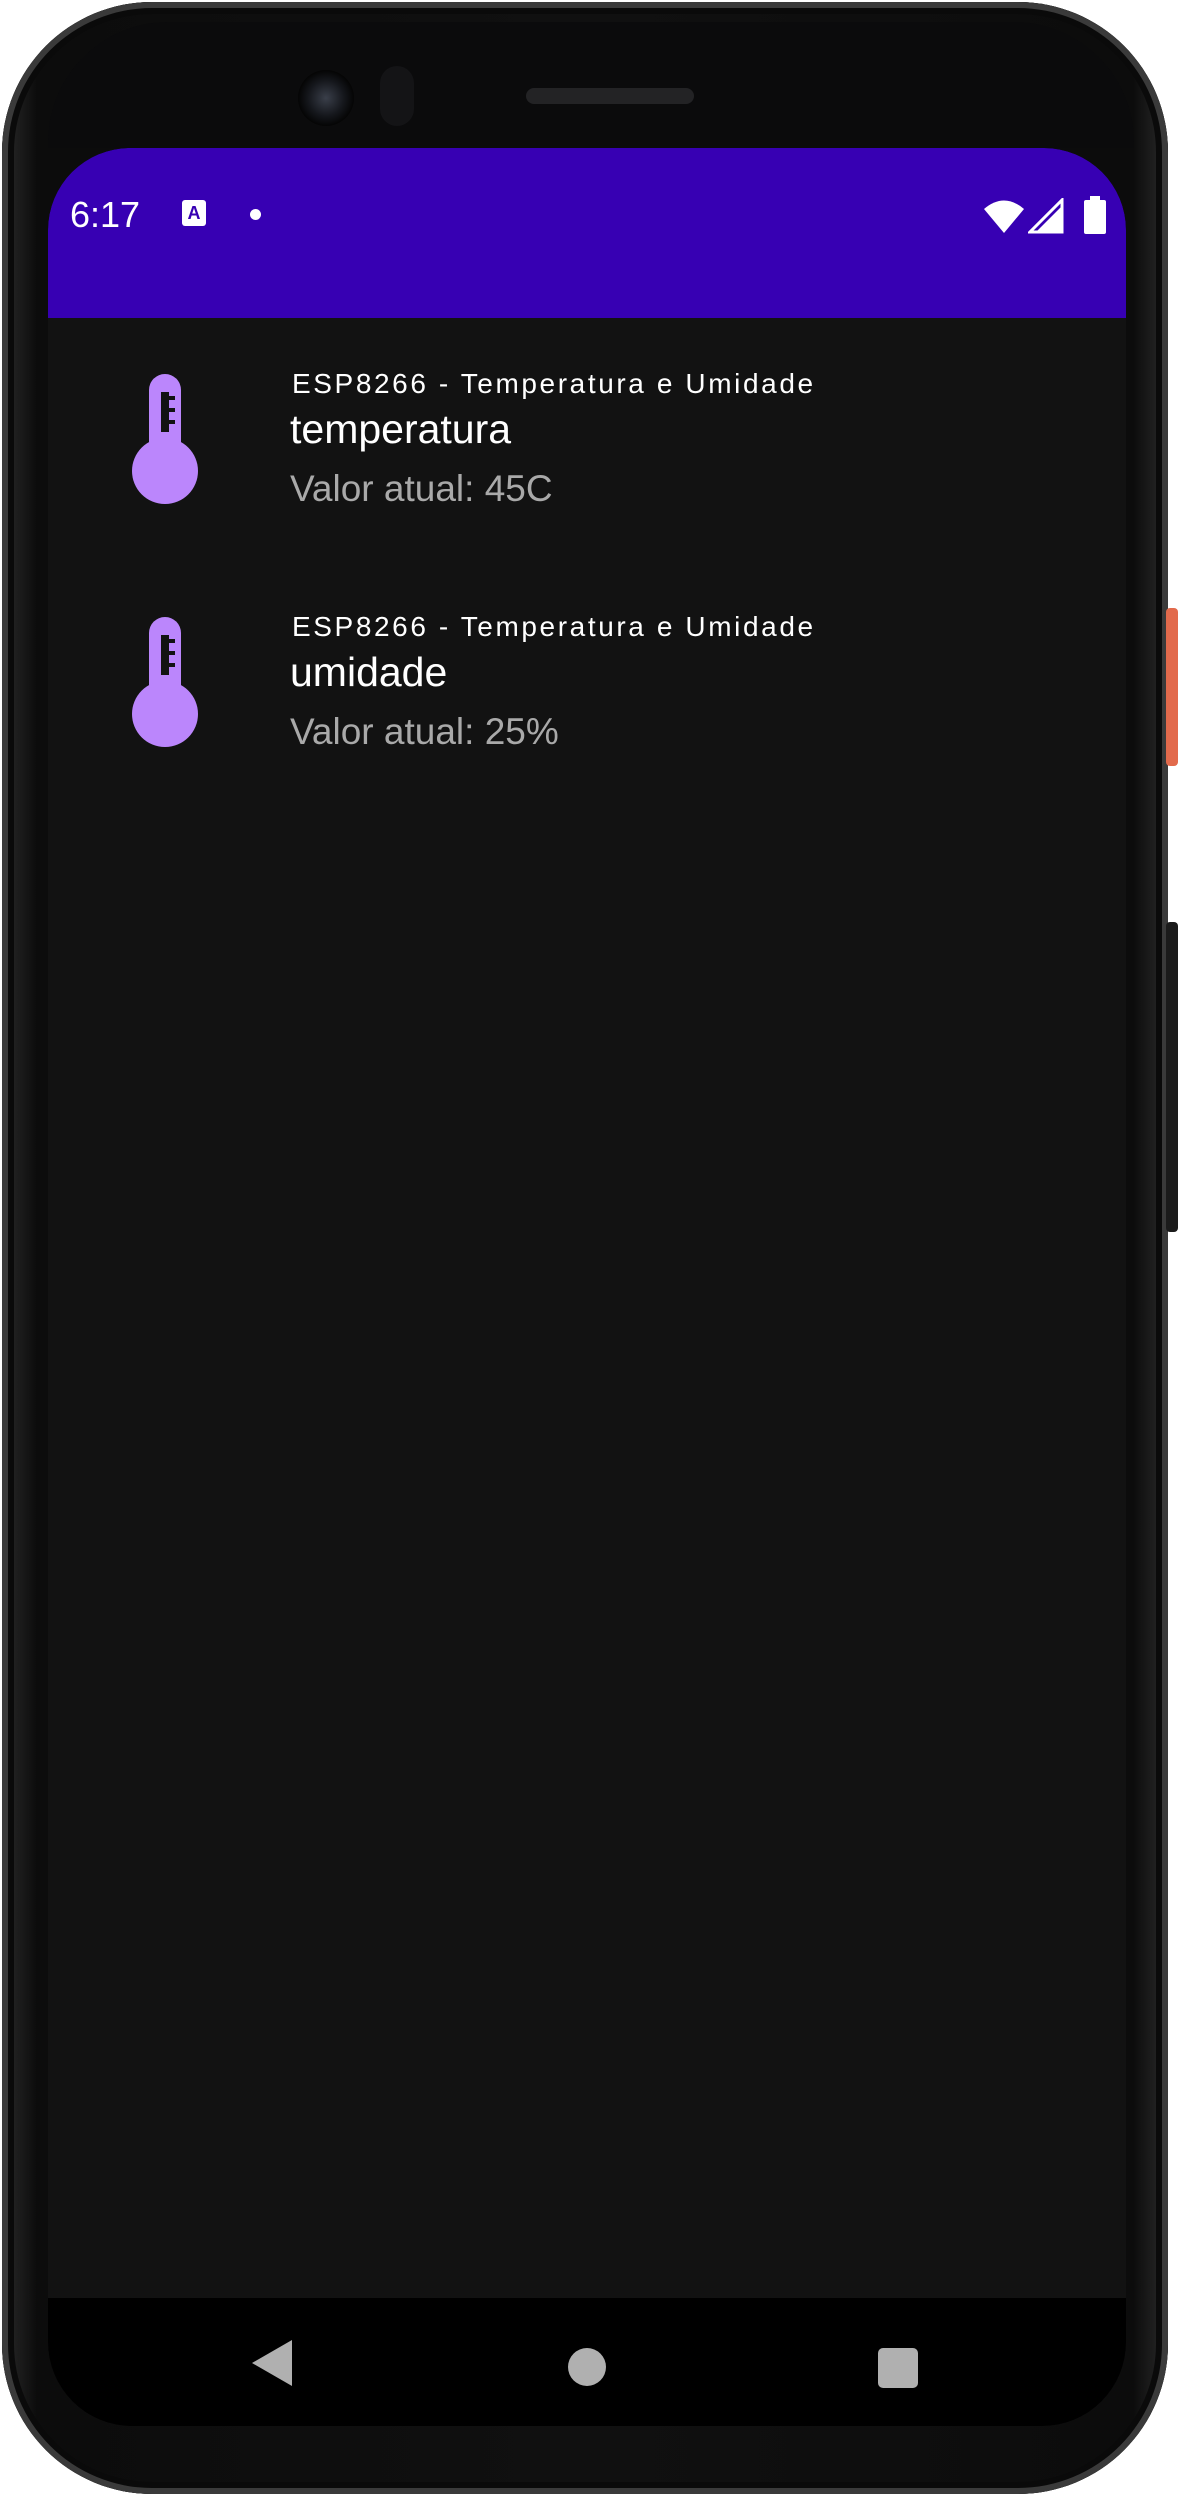 This screenshot has height=2498, width=1178. What do you see at coordinates (1046, 216) in the screenshot?
I see `signal-icon` at bounding box center [1046, 216].